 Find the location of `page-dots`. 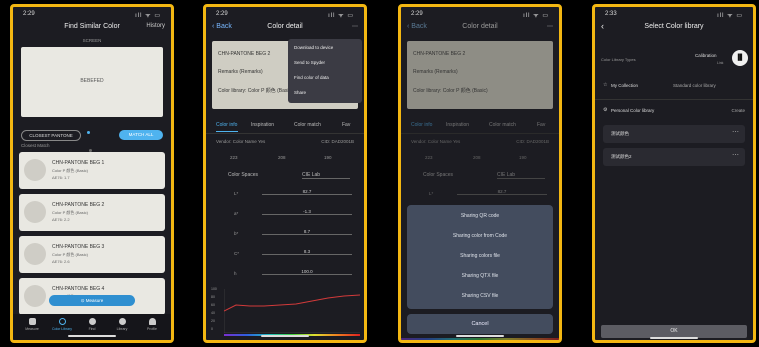

page-dots is located at coordinates (93, 136).